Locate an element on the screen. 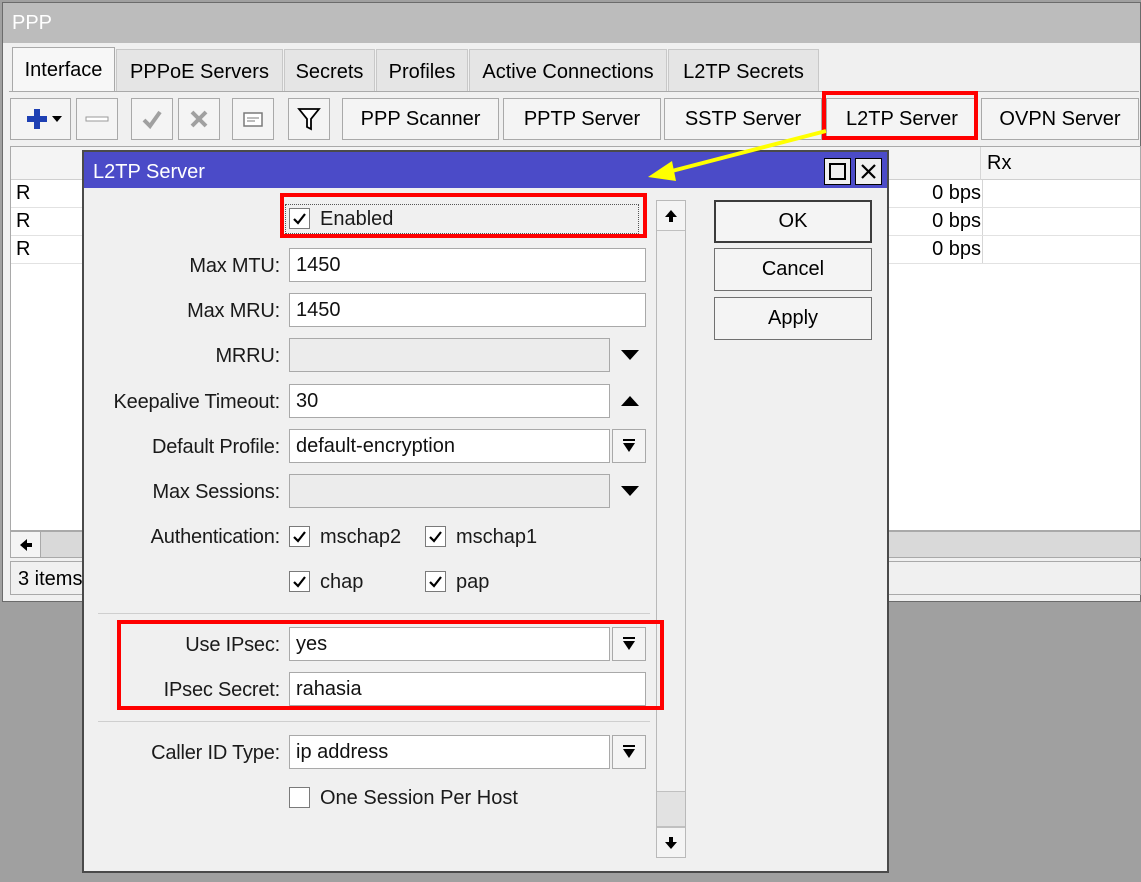 The image size is (1141, 882). arrow-head-icon is located at coordinates (662, 171).